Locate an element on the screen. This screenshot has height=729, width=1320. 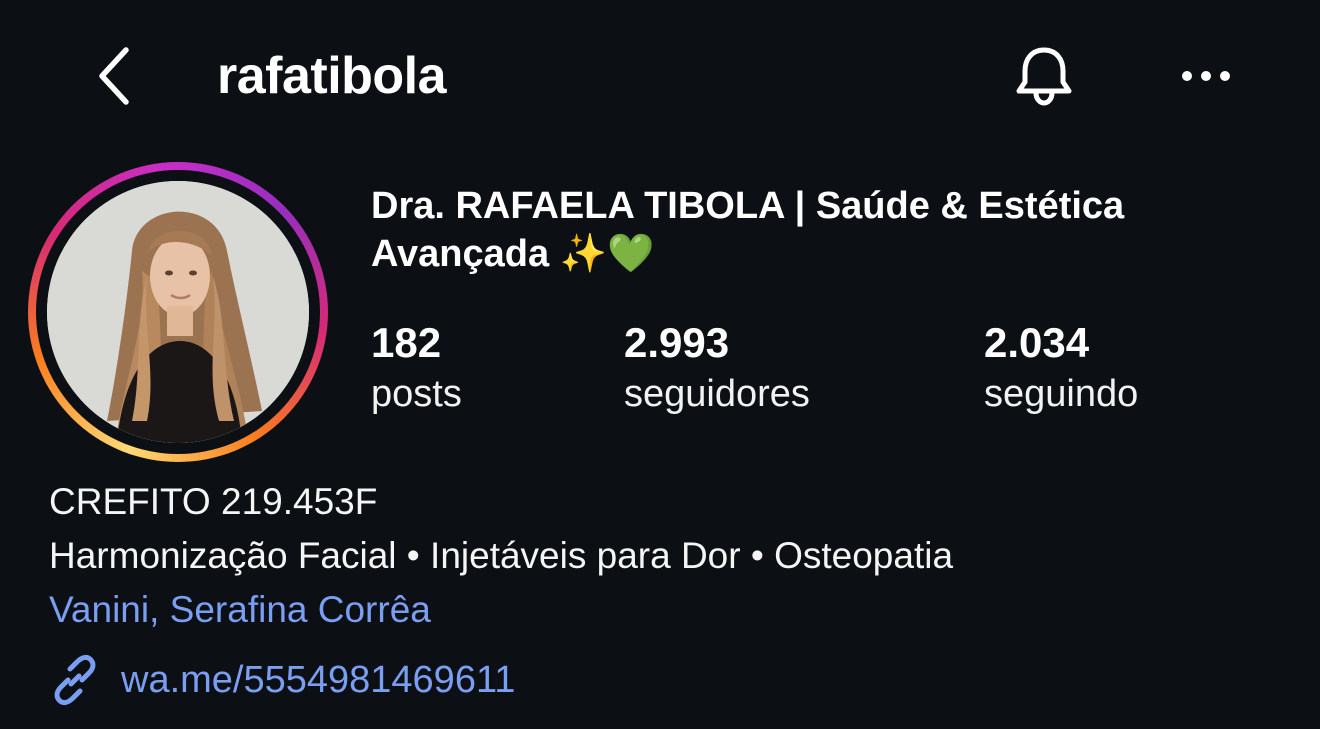
back-button is located at coordinates (114, 76).